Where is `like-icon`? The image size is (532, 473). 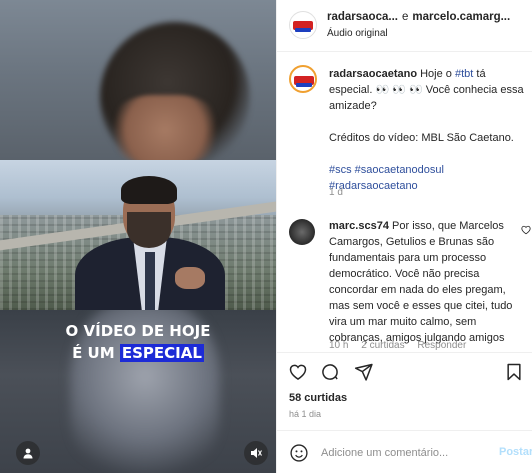
like-icon is located at coordinates (298, 372).